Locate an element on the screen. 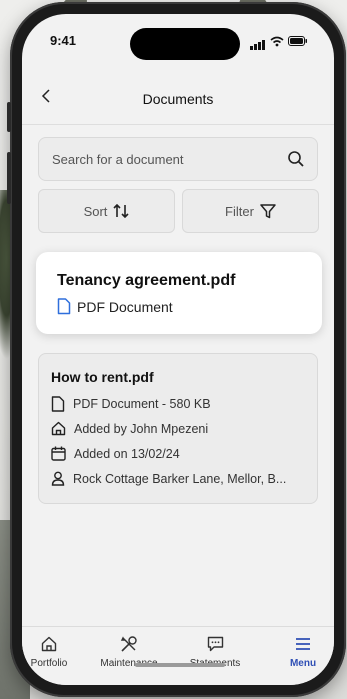  page-title: Documents is located at coordinates (178, 99).